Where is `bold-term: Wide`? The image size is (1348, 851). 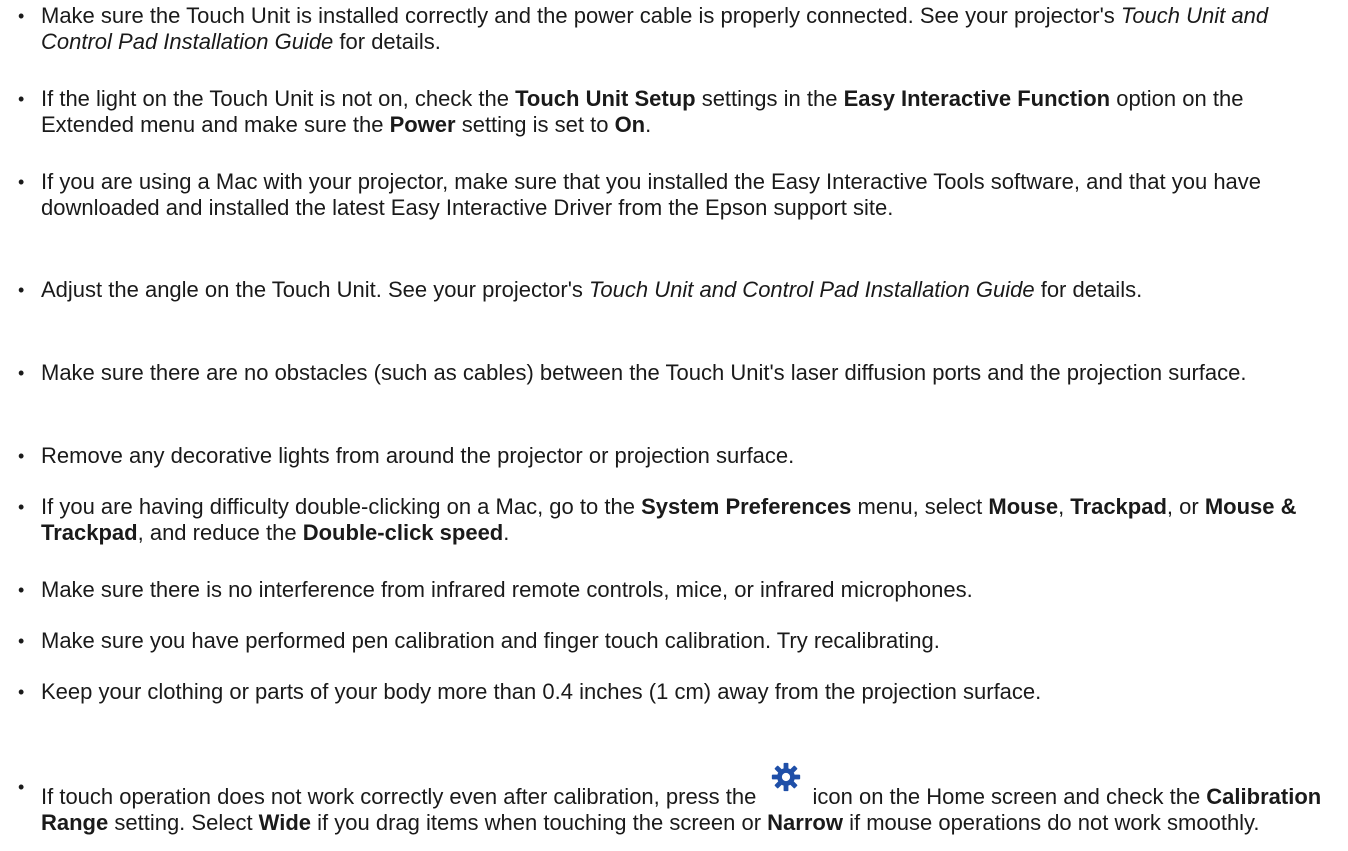
bold-term: Wide is located at coordinates (285, 822).